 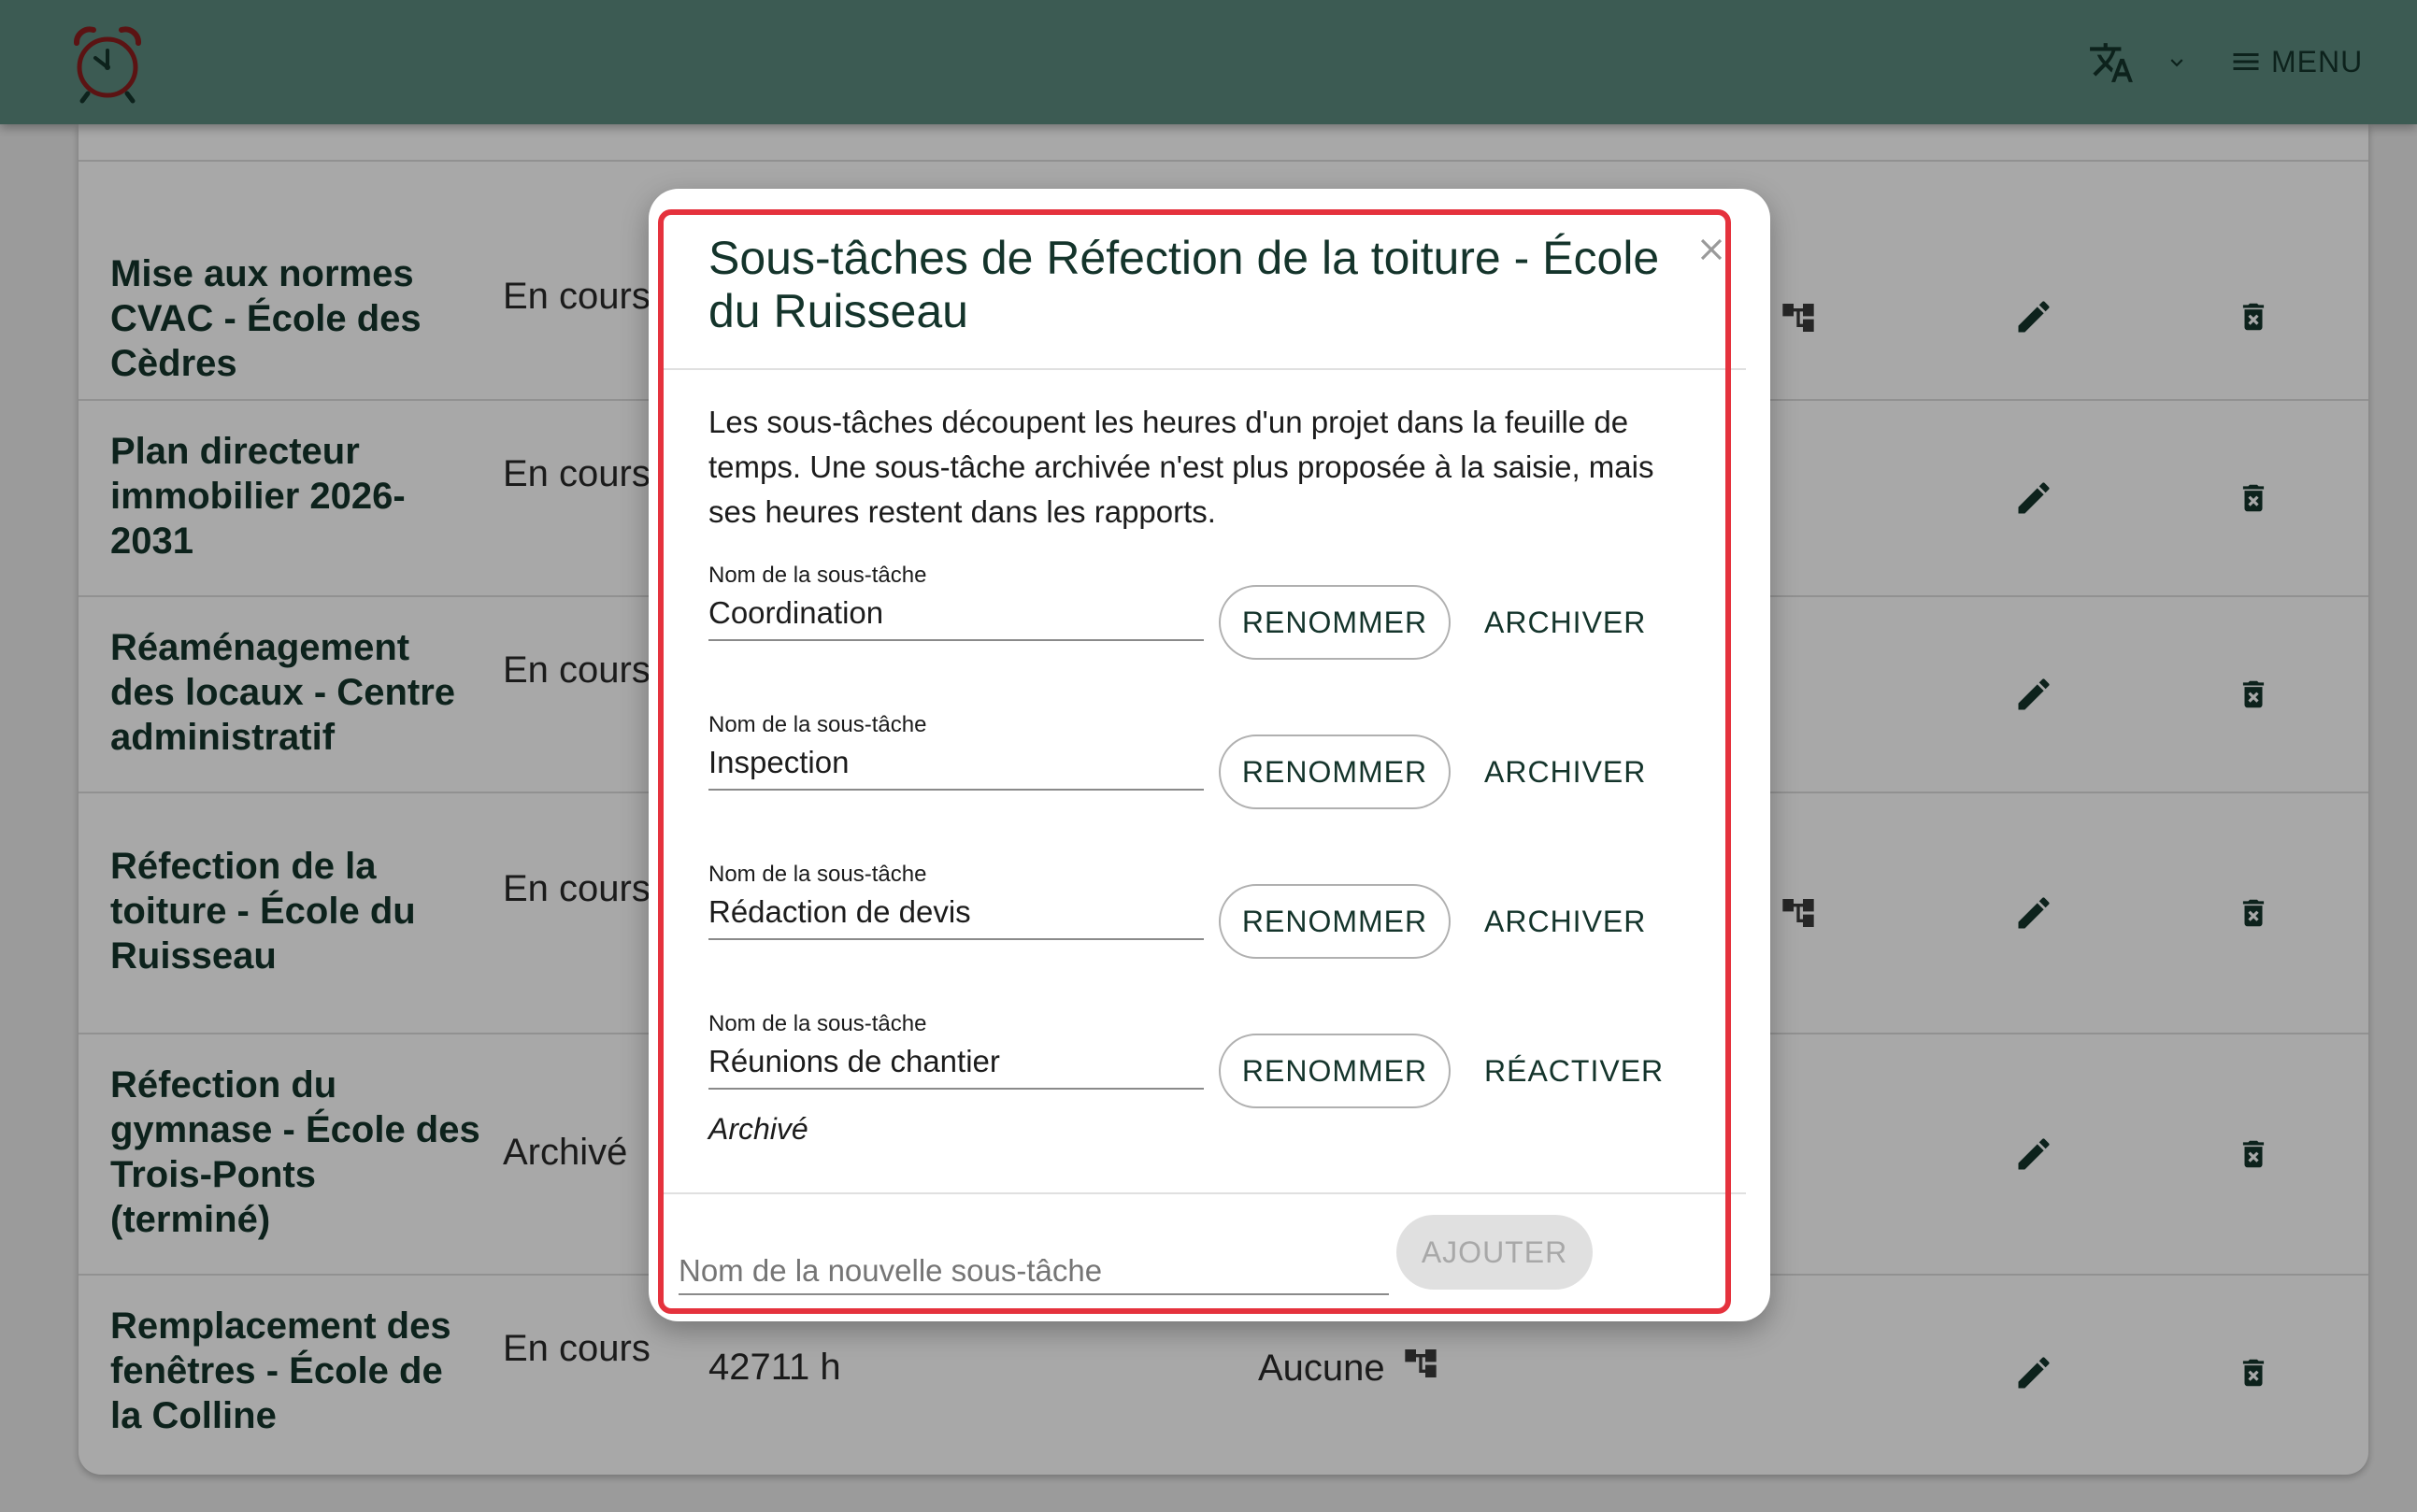 I want to click on archived-note: Archivé, so click(x=758, y=1129).